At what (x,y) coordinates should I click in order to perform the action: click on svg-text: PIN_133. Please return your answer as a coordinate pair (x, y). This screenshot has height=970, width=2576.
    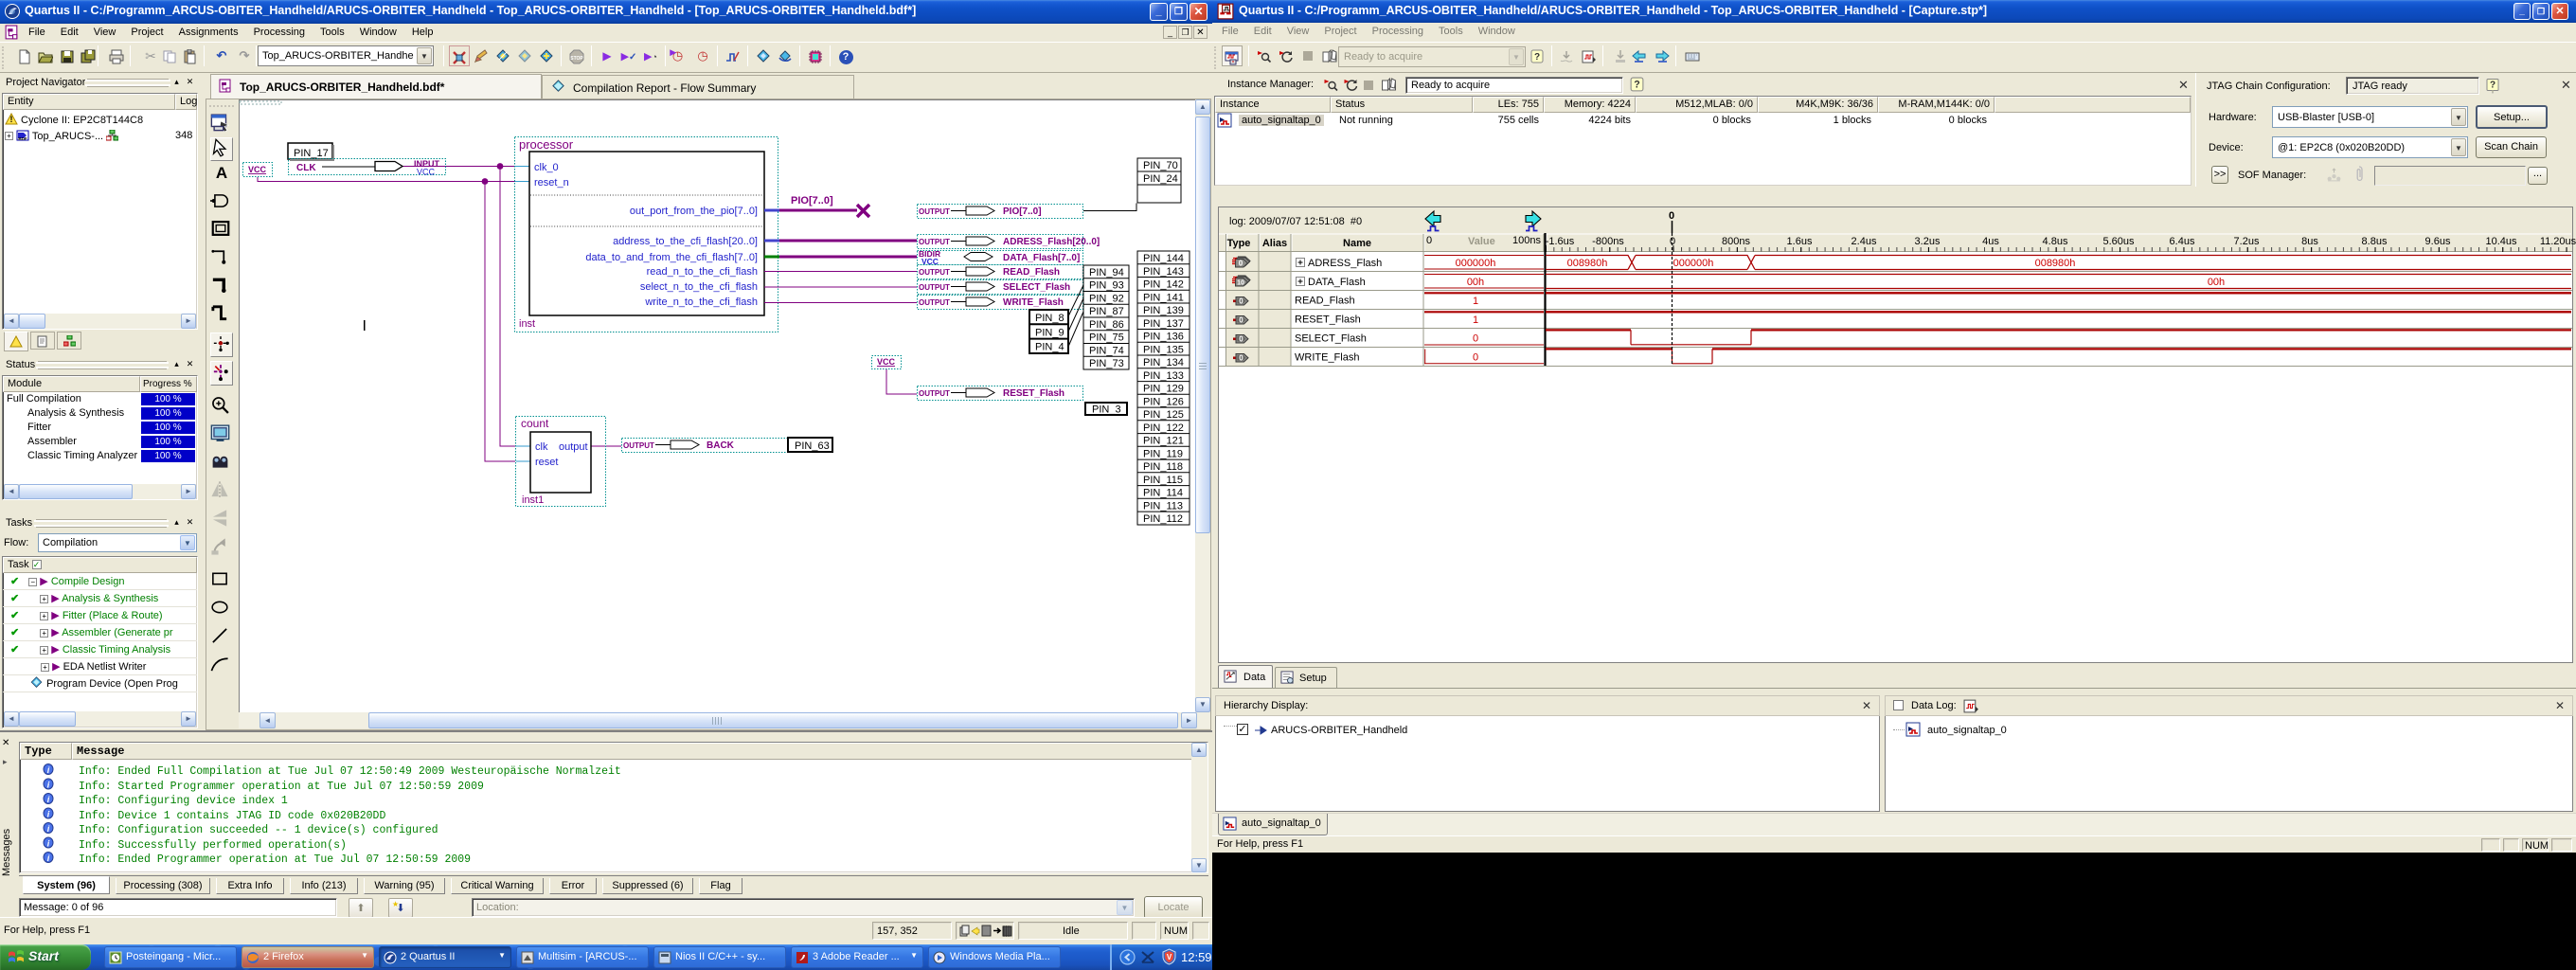
    Looking at the image, I should click on (1163, 376).